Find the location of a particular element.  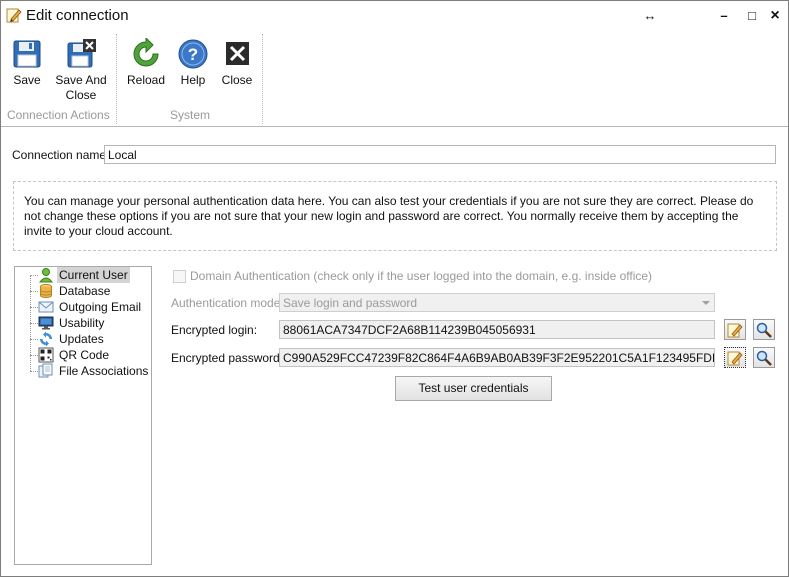

monitor-icon is located at coordinates (46, 323).